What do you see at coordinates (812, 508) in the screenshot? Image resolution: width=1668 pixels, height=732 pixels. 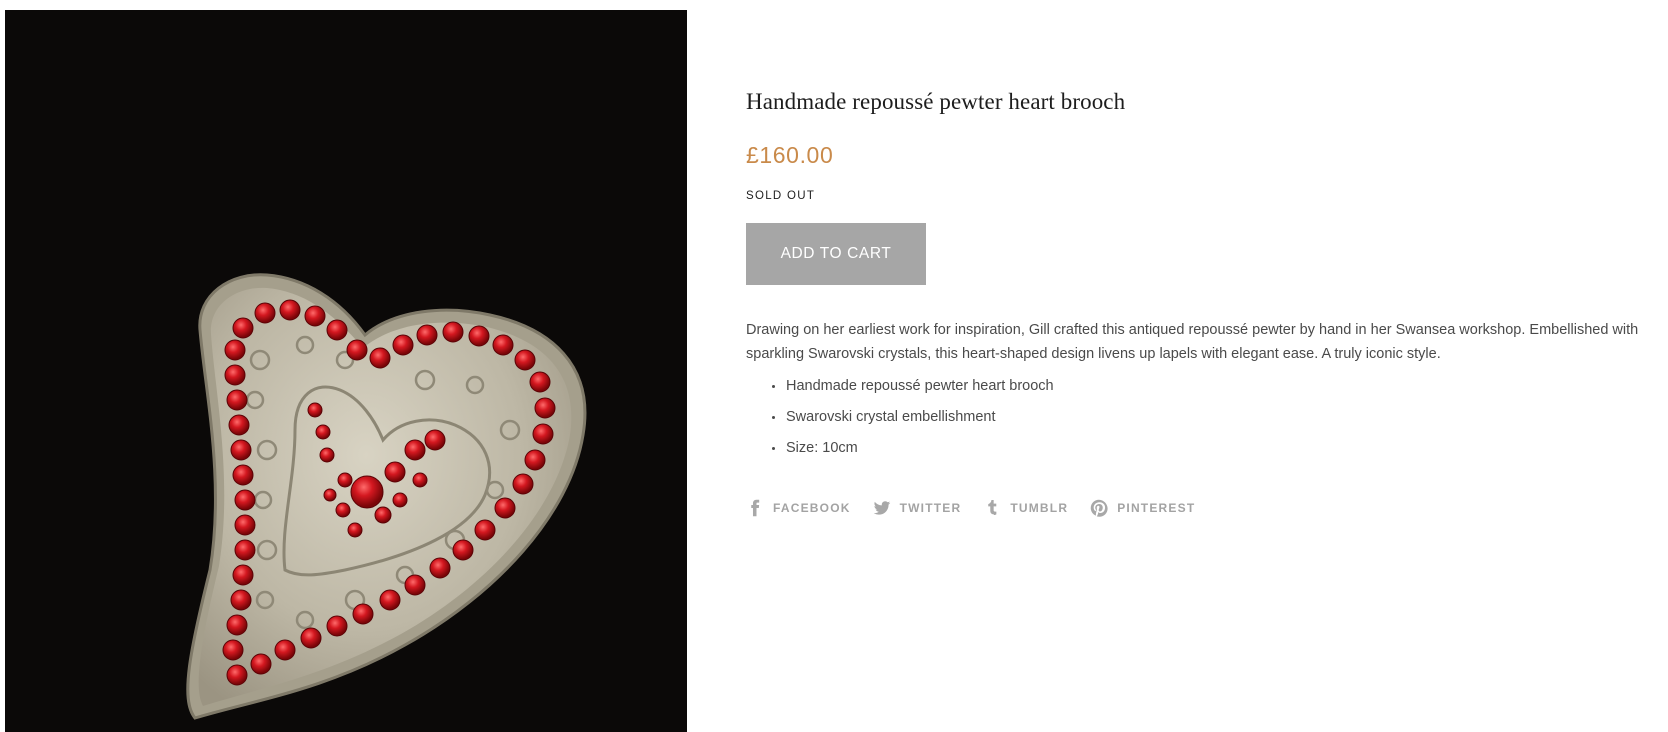 I see `share-facebook-label: FACEBOOK` at bounding box center [812, 508].